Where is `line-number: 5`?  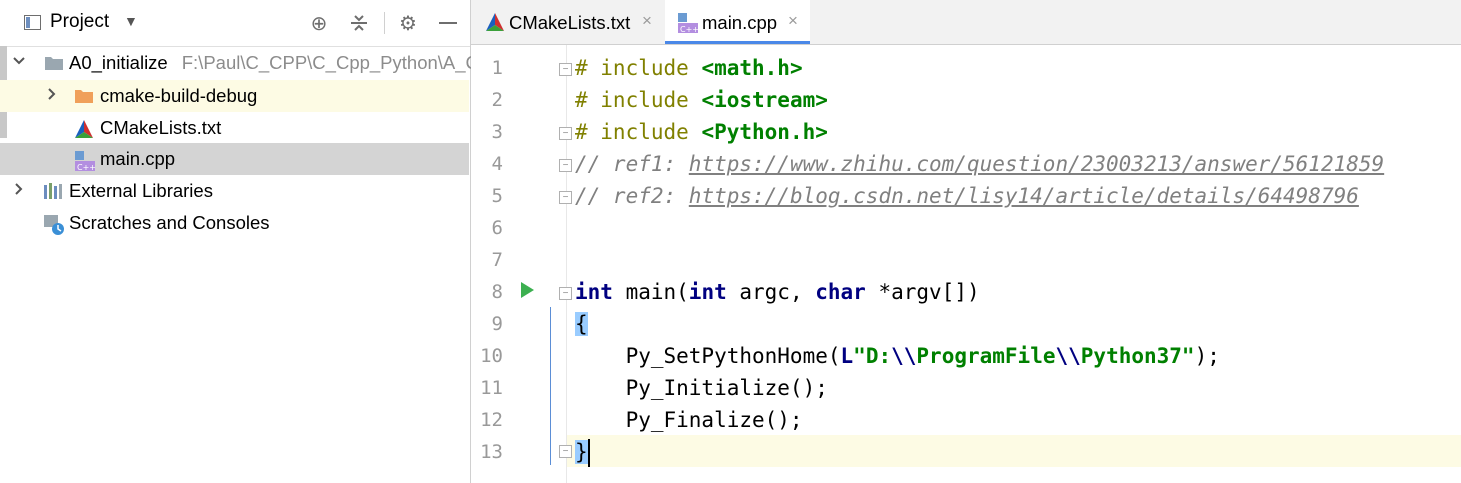 line-number: 5 is located at coordinates (497, 196).